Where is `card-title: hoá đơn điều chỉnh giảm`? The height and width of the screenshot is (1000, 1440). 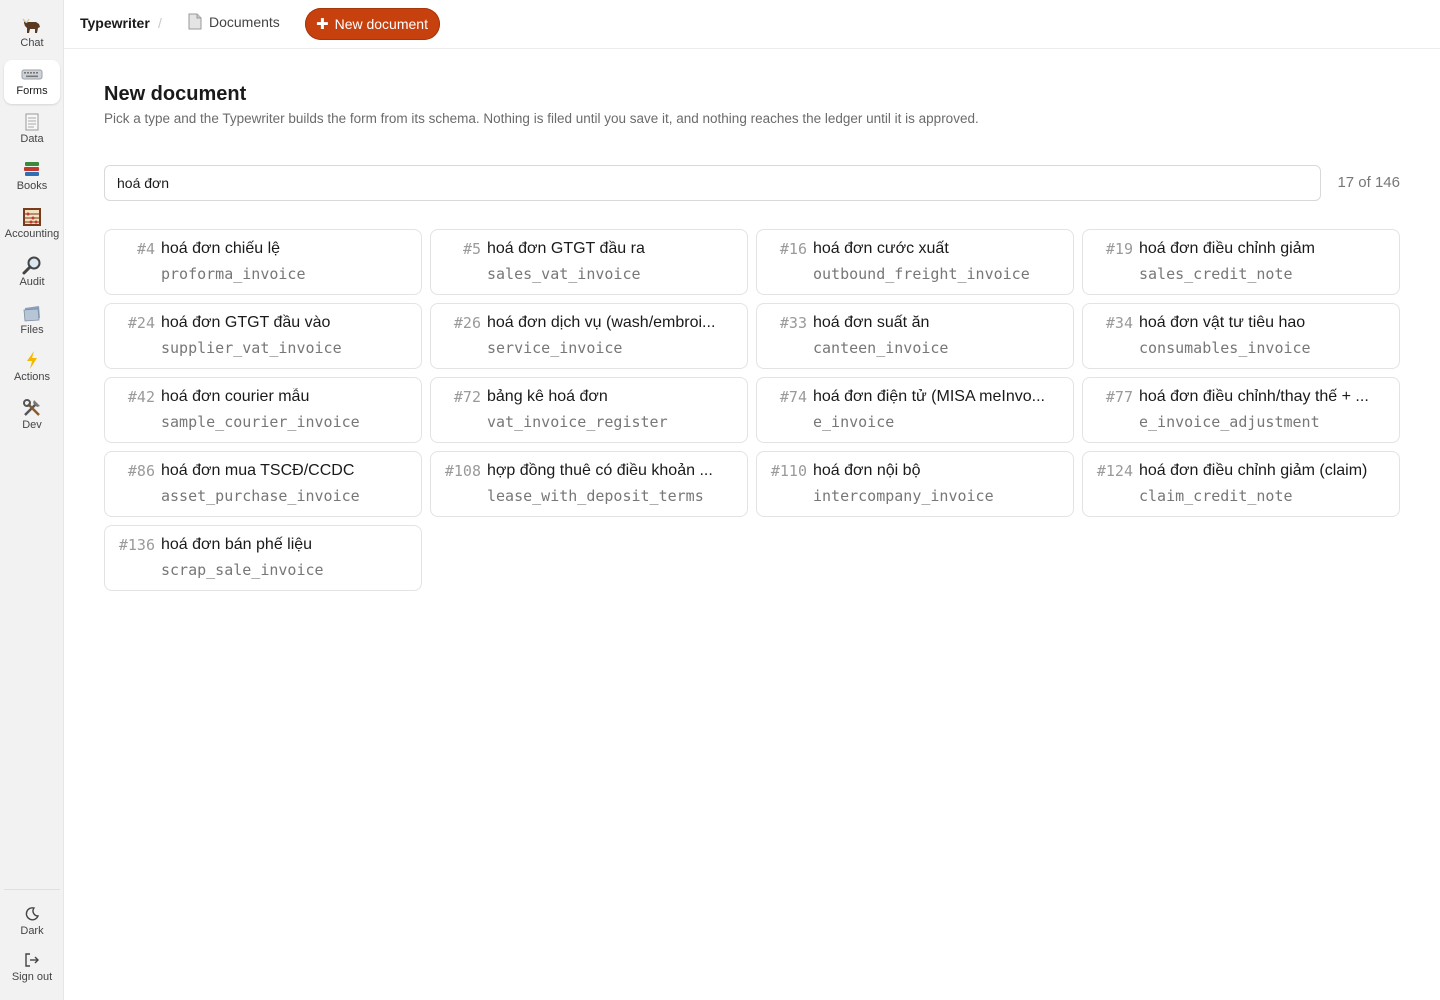 card-title: hoá đơn điều chỉnh giảm is located at coordinates (1227, 248).